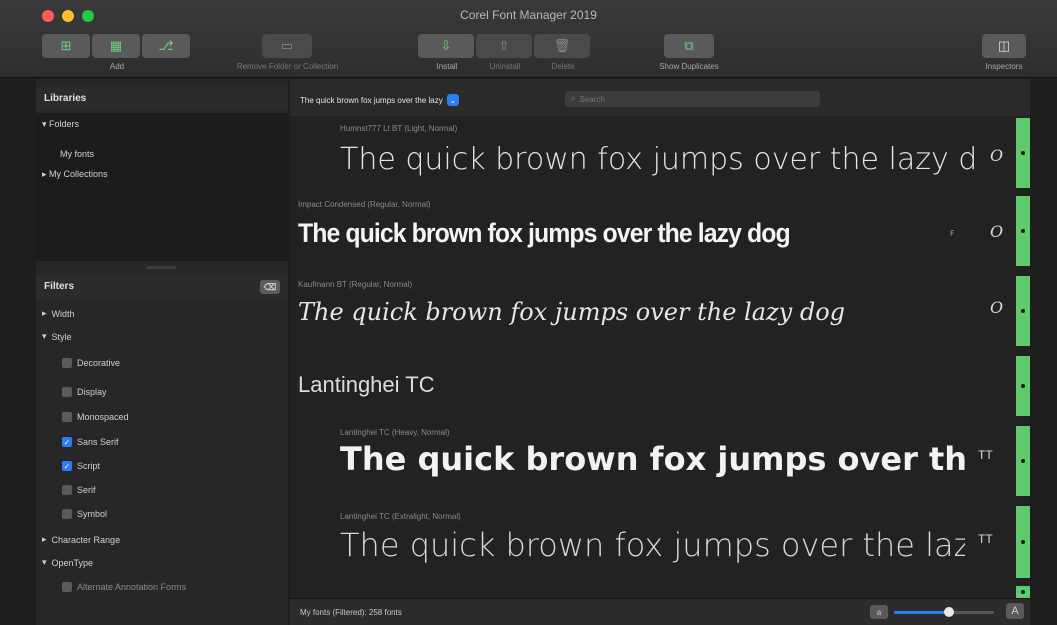  I want to click on add-label: Add, so click(117, 66).